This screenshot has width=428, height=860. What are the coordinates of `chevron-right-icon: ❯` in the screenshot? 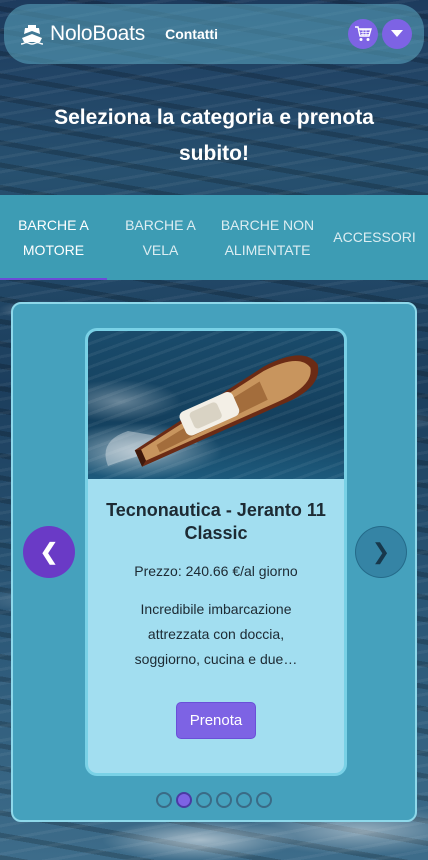 It's located at (381, 551).